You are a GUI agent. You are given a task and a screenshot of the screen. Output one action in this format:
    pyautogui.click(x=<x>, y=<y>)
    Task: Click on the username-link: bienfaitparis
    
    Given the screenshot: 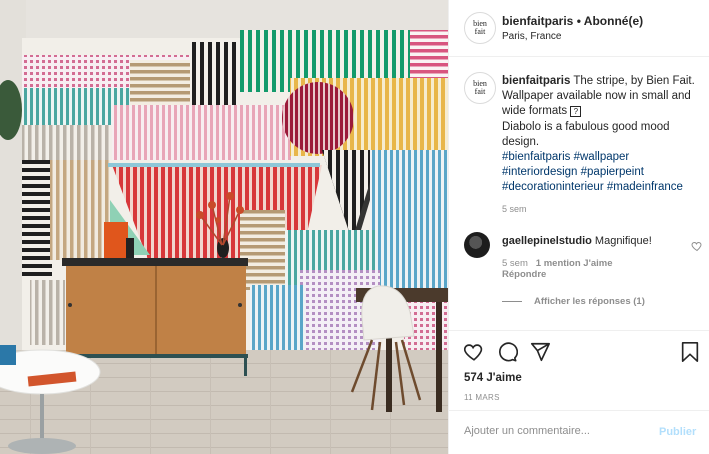 What is the action you would take?
    pyautogui.click(x=537, y=21)
    